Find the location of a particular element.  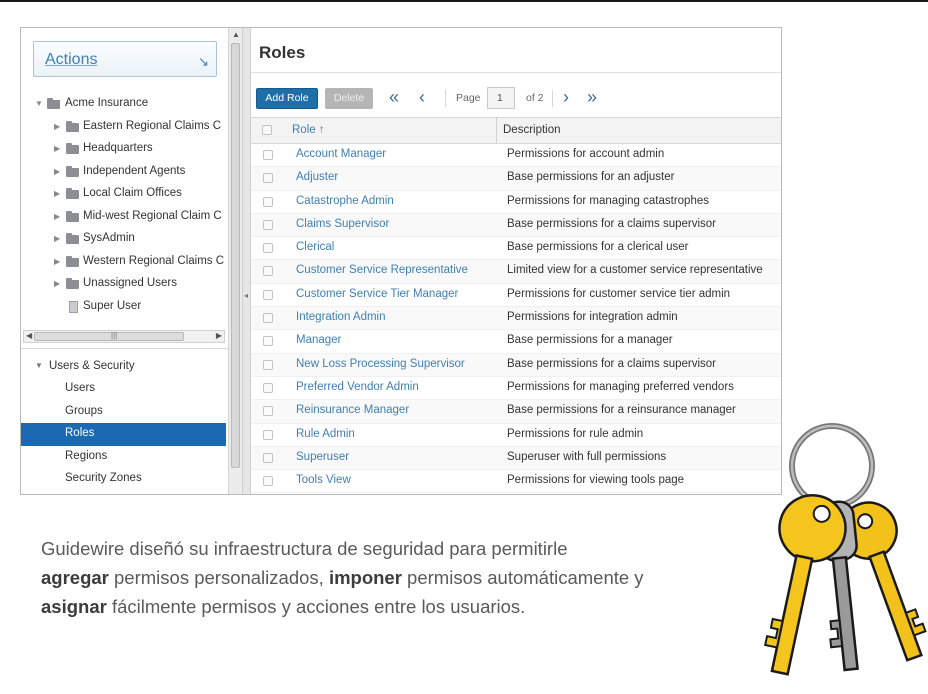

left-vertical-scrollbar: ▲ is located at coordinates (235, 261).